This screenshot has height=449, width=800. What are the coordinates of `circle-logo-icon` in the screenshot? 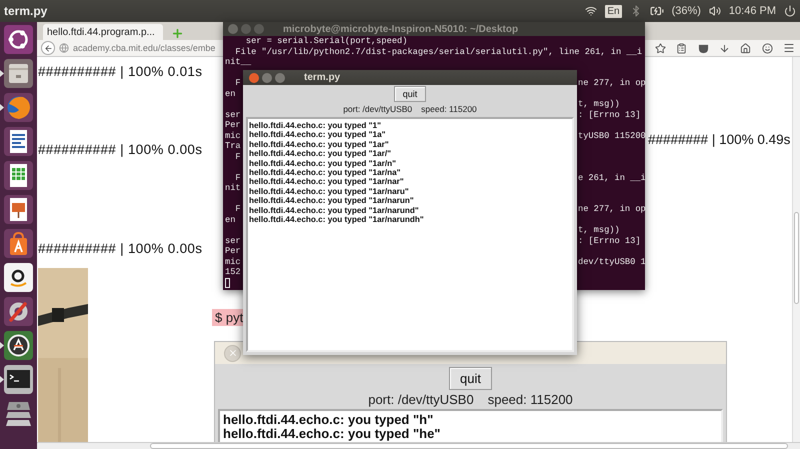 It's located at (18, 39).